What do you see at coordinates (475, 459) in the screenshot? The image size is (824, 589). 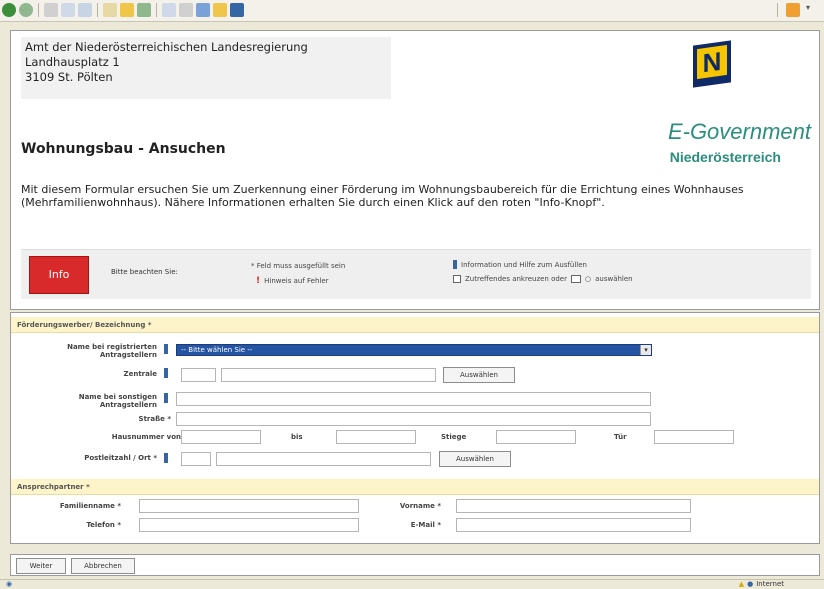 I see `select-city-button: Auswählen` at bounding box center [475, 459].